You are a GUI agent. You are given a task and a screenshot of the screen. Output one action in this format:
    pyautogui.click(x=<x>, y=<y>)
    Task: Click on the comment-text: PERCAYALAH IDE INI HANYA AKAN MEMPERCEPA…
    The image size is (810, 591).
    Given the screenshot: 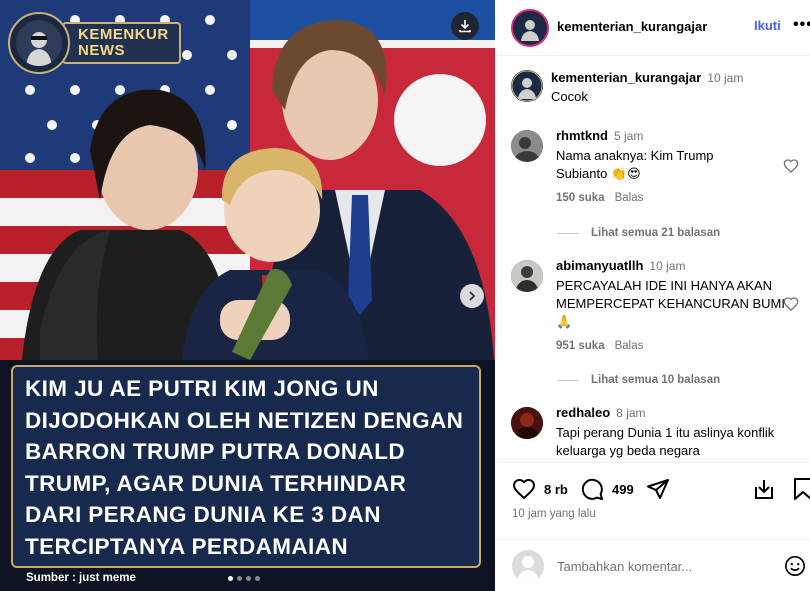 What is the action you would take?
    pyautogui.click(x=670, y=303)
    